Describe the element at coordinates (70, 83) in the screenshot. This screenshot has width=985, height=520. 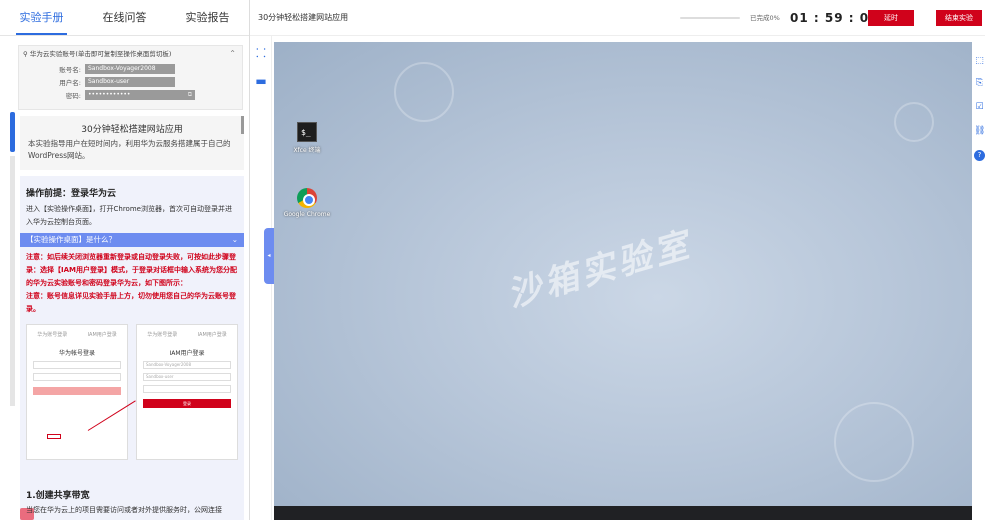
I see `username-label: 用户名:` at that location.